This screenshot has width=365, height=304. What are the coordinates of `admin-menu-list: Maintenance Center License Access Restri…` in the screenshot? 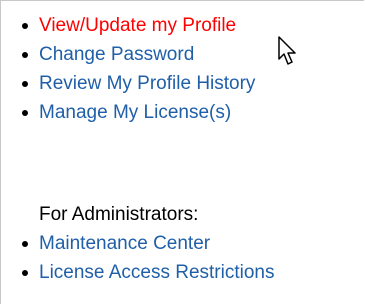 It's located at (147, 258).